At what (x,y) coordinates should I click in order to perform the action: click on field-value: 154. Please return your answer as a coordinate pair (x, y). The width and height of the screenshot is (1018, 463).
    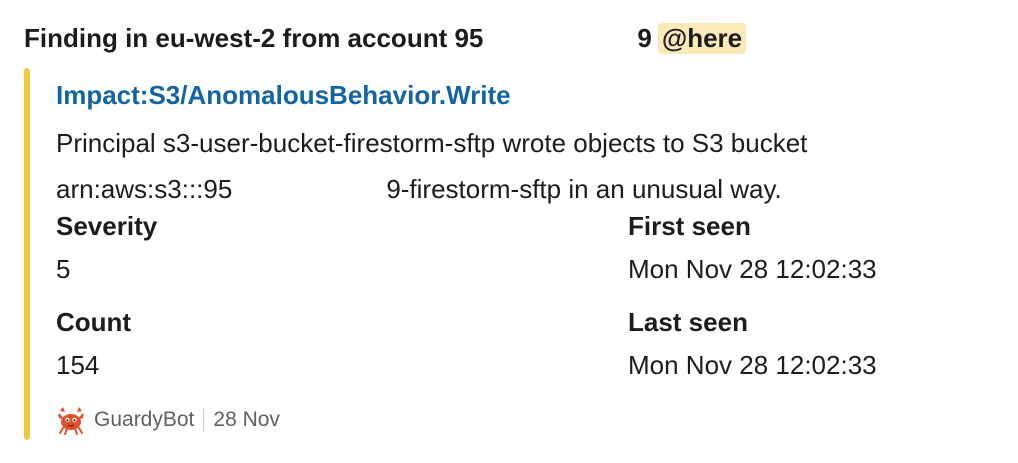
    Looking at the image, I should click on (78, 365).